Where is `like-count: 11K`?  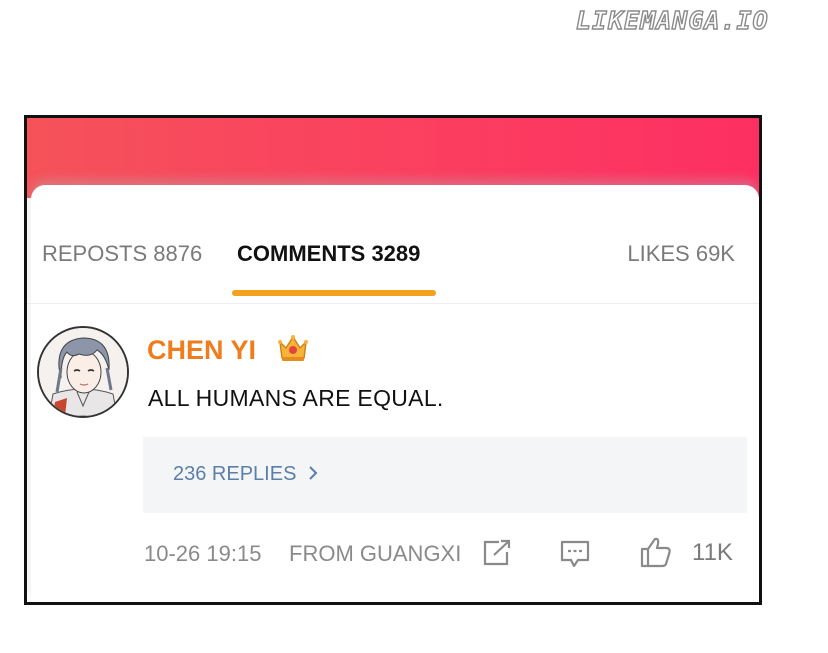
like-count: 11K is located at coordinates (712, 552).